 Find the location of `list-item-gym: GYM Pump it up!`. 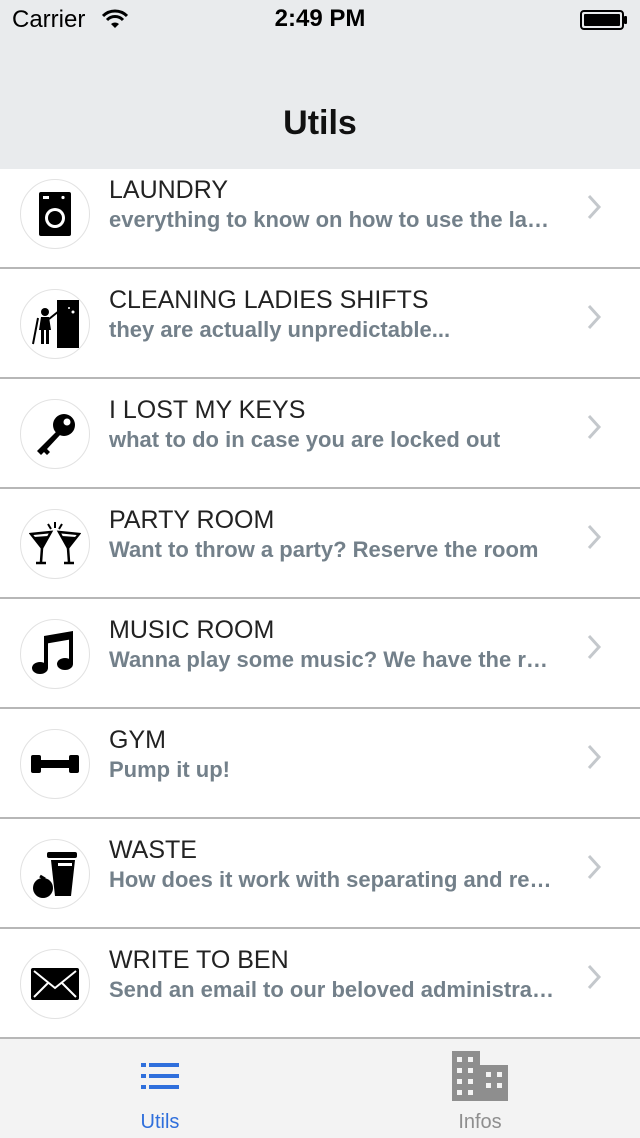

list-item-gym: GYM Pump it up! is located at coordinates (320, 764).